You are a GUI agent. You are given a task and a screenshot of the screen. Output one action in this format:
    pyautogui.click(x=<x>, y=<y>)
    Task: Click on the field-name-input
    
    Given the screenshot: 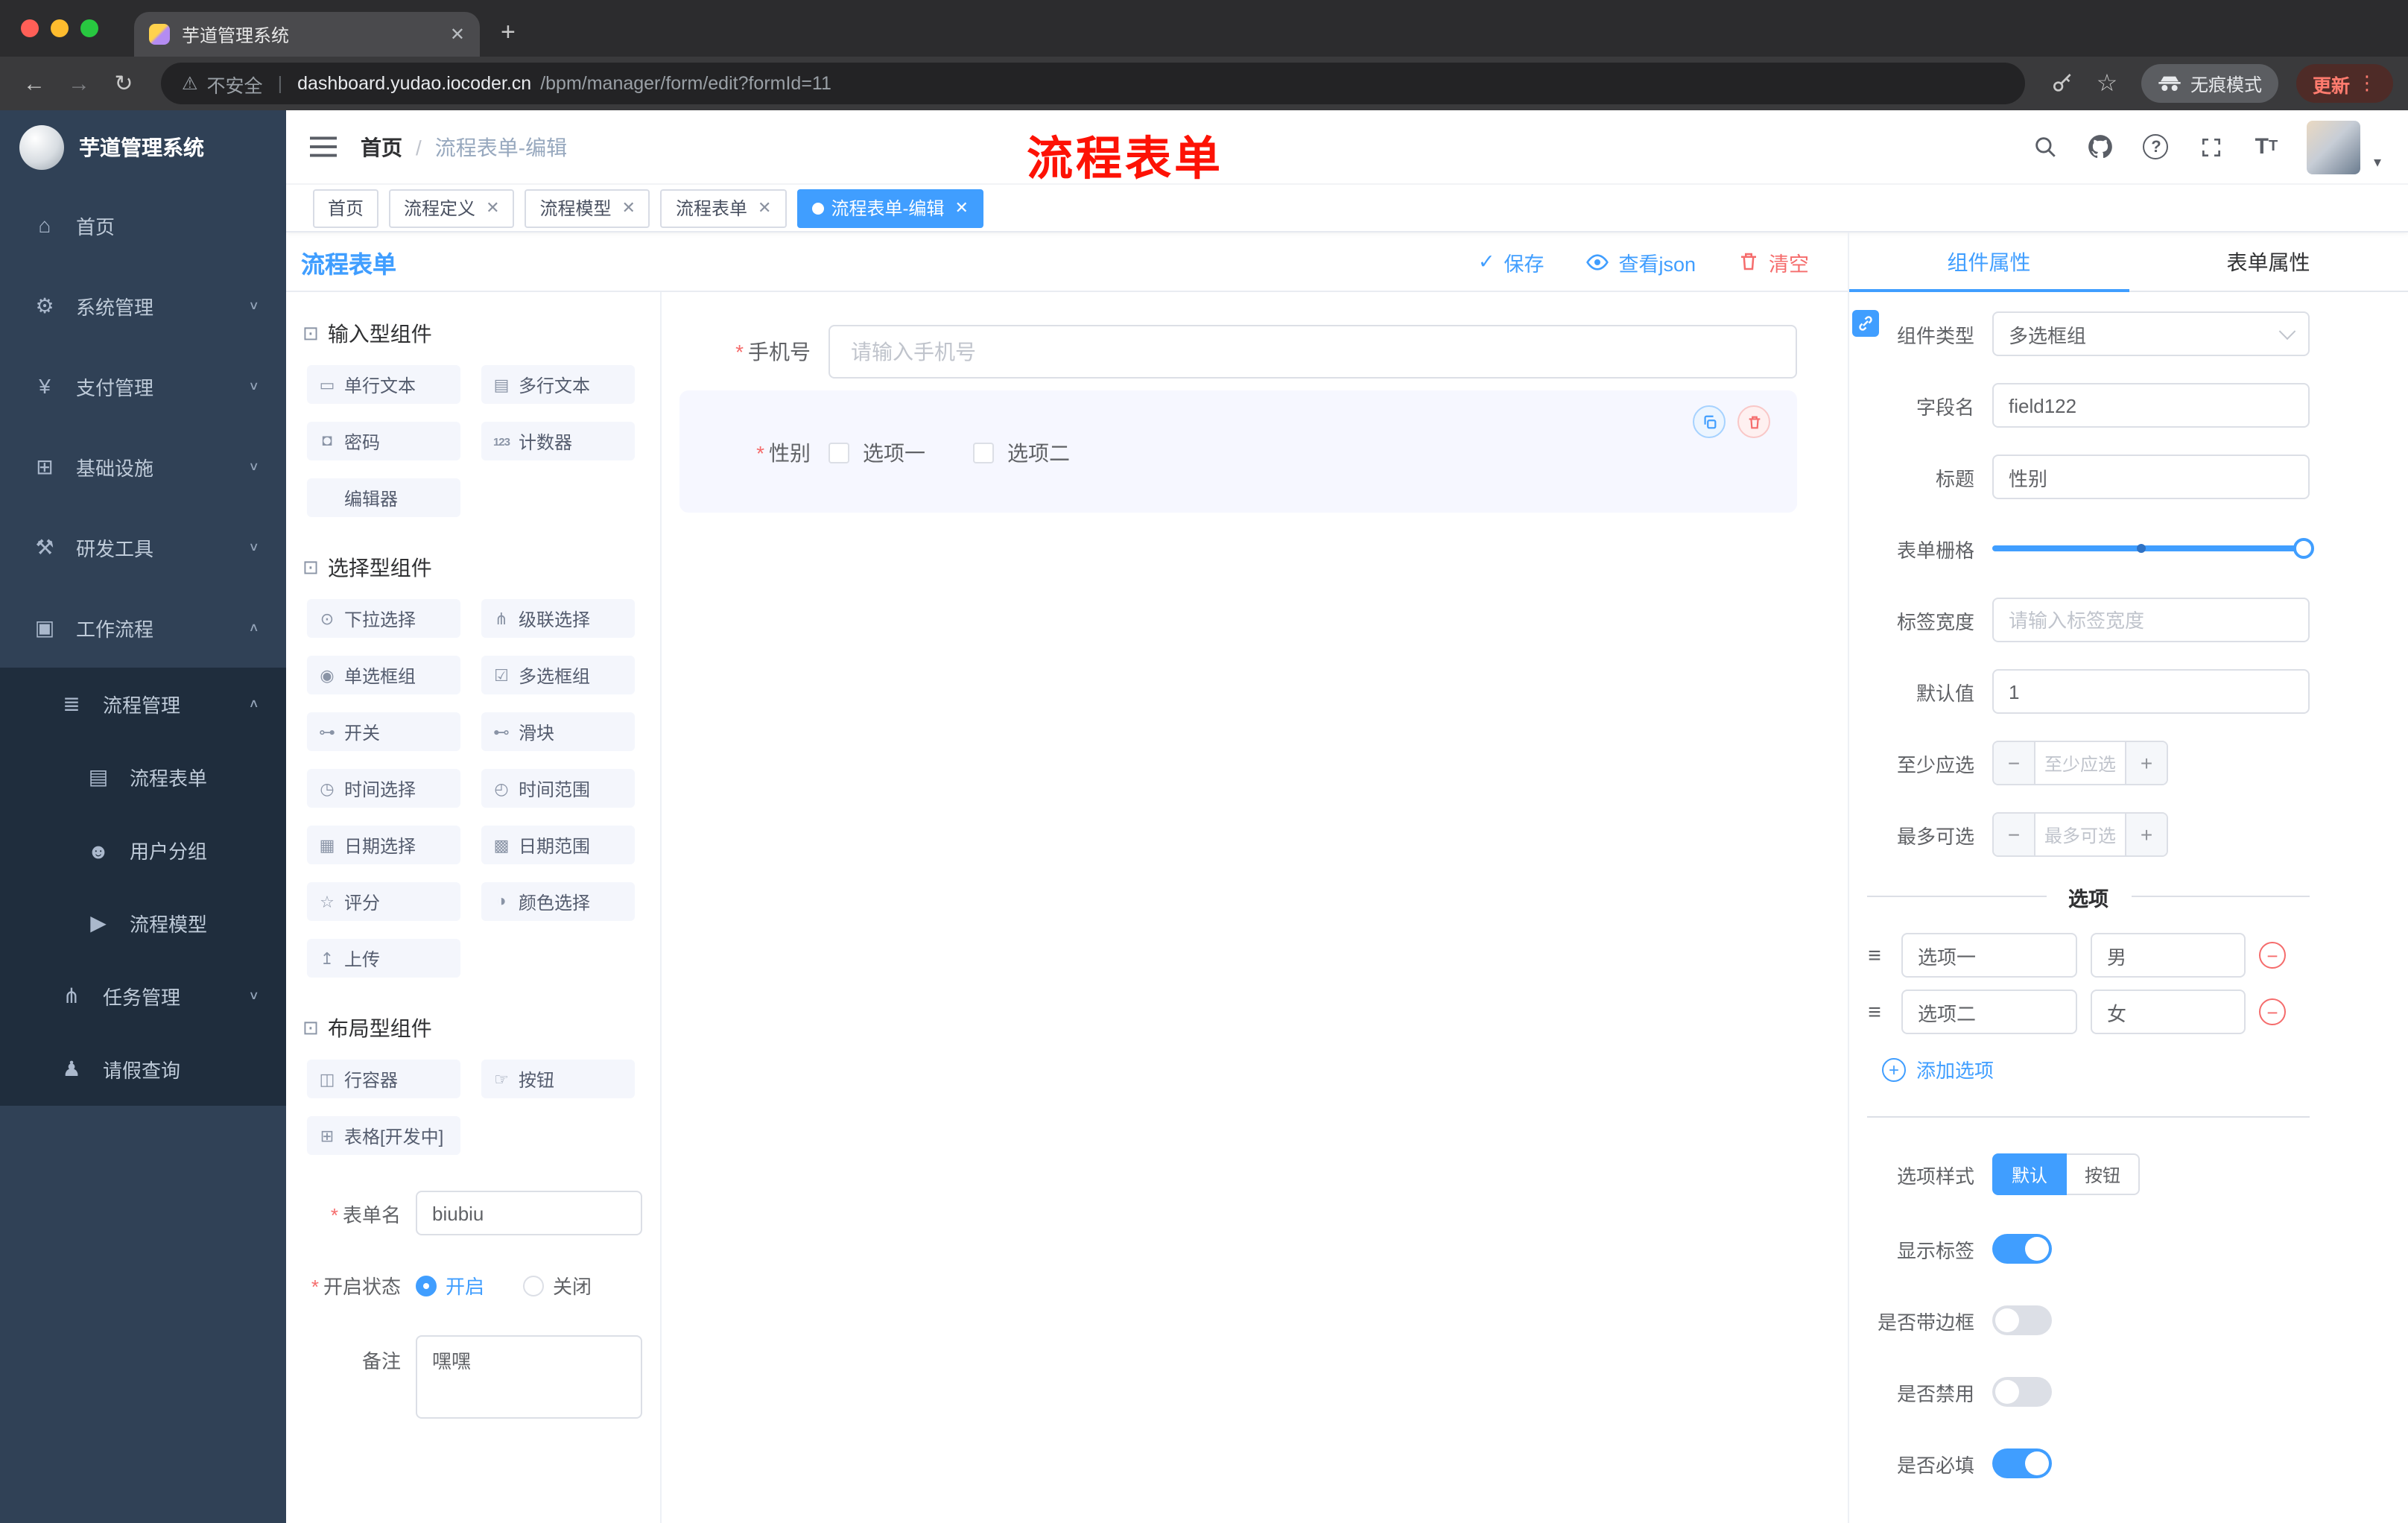 What is the action you would take?
    pyautogui.click(x=2151, y=406)
    